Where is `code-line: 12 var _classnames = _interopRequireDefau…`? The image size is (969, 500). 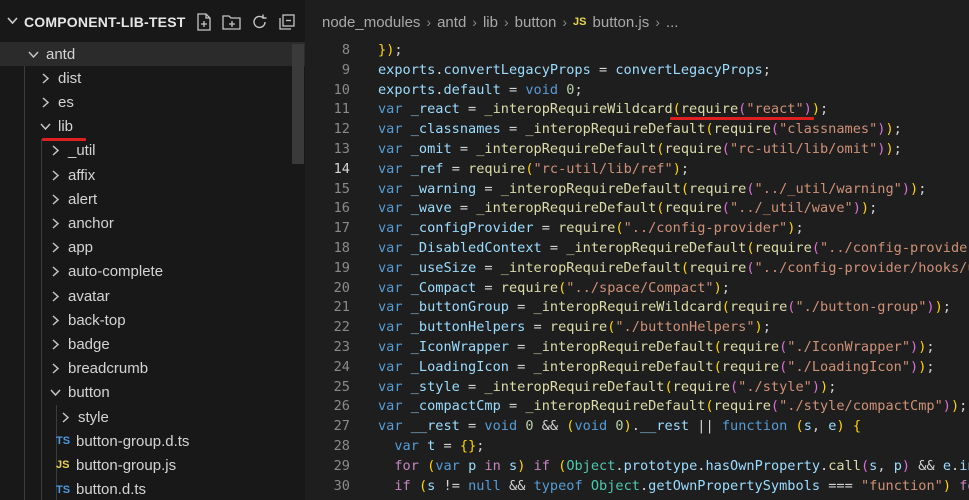
code-line: 12 var _classnames = _interopRequireDefau… is located at coordinates (637, 129).